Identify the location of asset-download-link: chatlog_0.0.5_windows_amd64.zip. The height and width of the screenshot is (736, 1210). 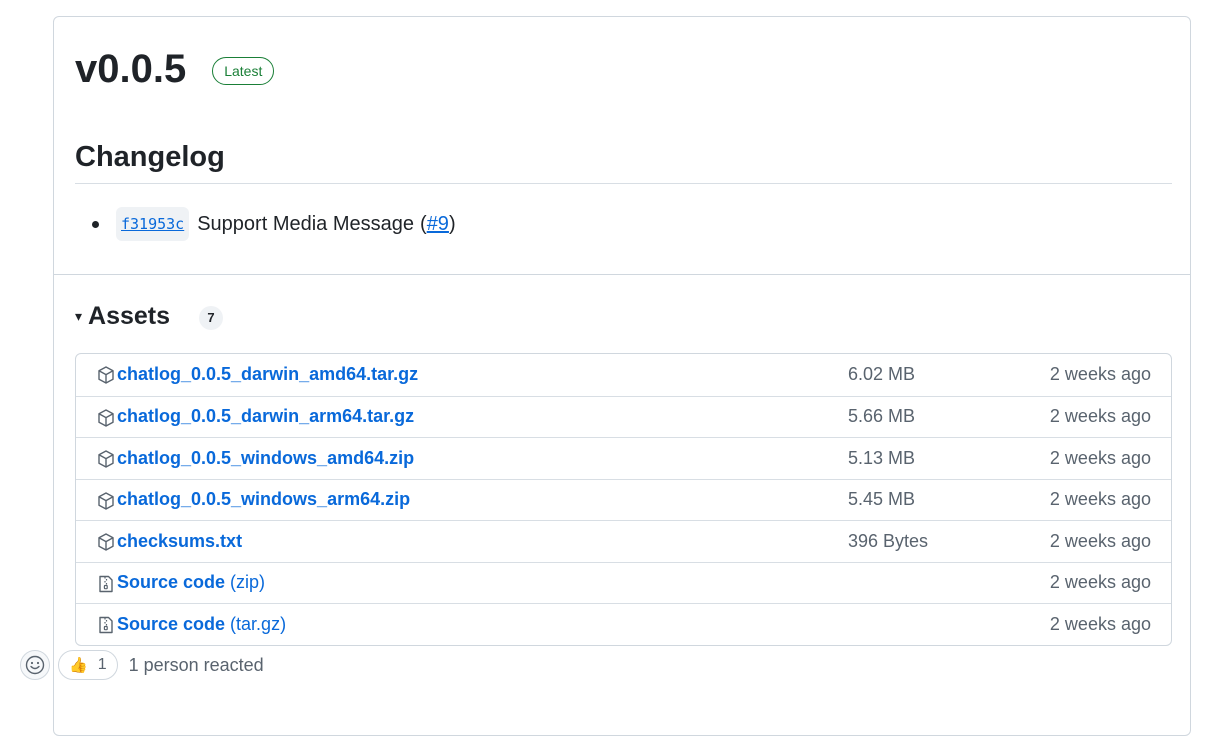
(265, 458).